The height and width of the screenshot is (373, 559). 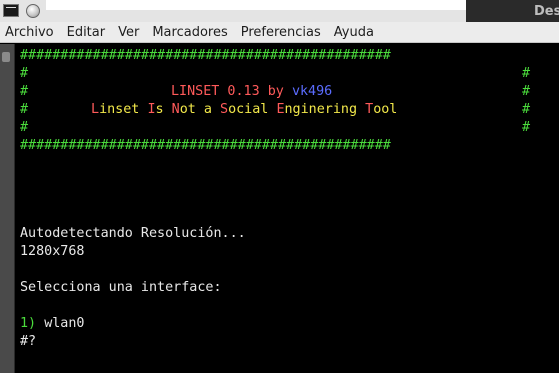 I want to click on tagline-cap: N, so click(x=175, y=109).